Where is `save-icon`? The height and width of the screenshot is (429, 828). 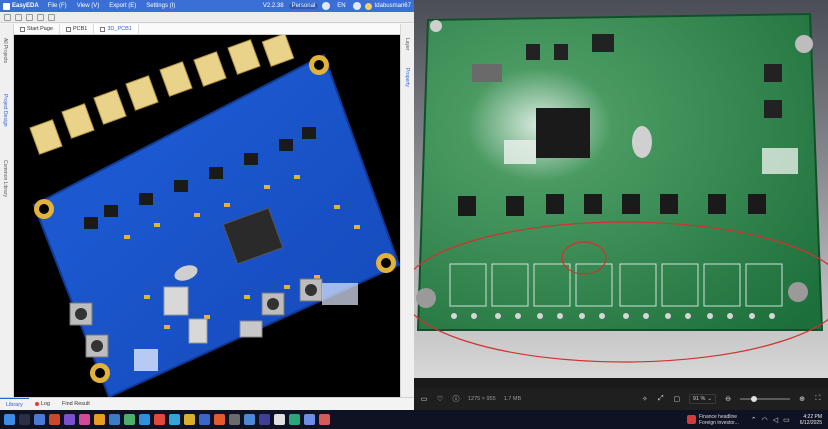 save-icon is located at coordinates (7, 17).